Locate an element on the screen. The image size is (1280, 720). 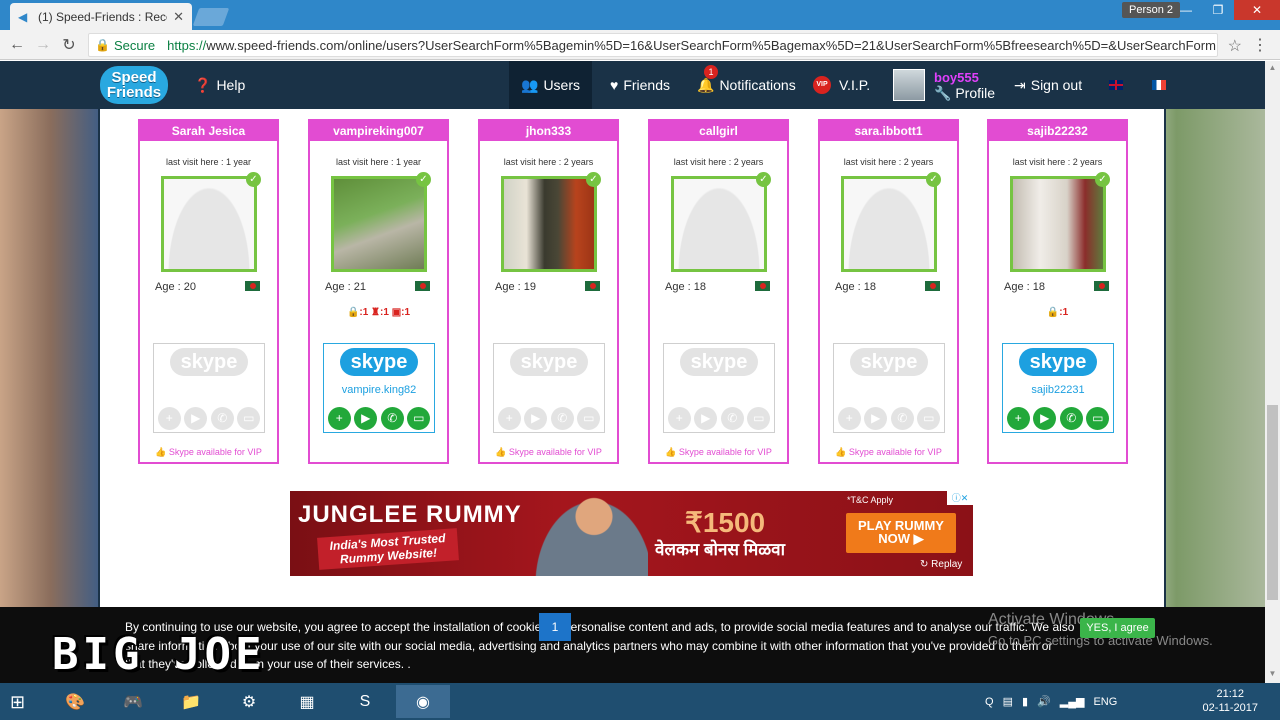
nav-vip: VIP V.I.P. is located at coordinates (841, 85).